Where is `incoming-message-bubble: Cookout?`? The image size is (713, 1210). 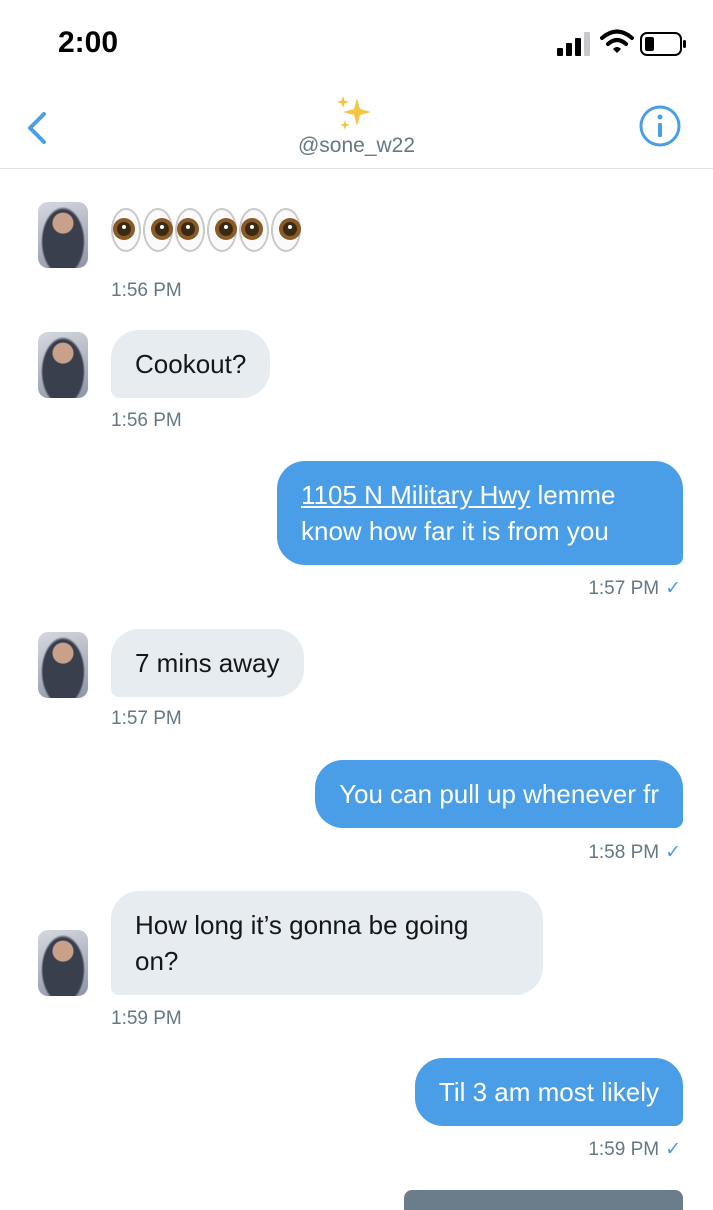 incoming-message-bubble: Cookout? is located at coordinates (191, 364).